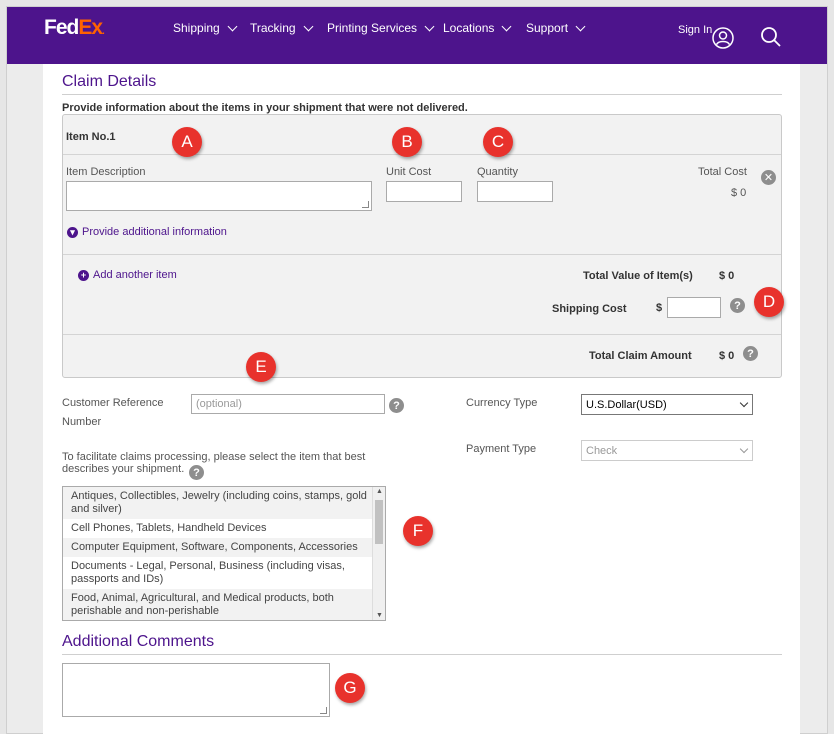  What do you see at coordinates (638, 276) in the screenshot?
I see `total-value-label: Total Value of Item(s)` at bounding box center [638, 276].